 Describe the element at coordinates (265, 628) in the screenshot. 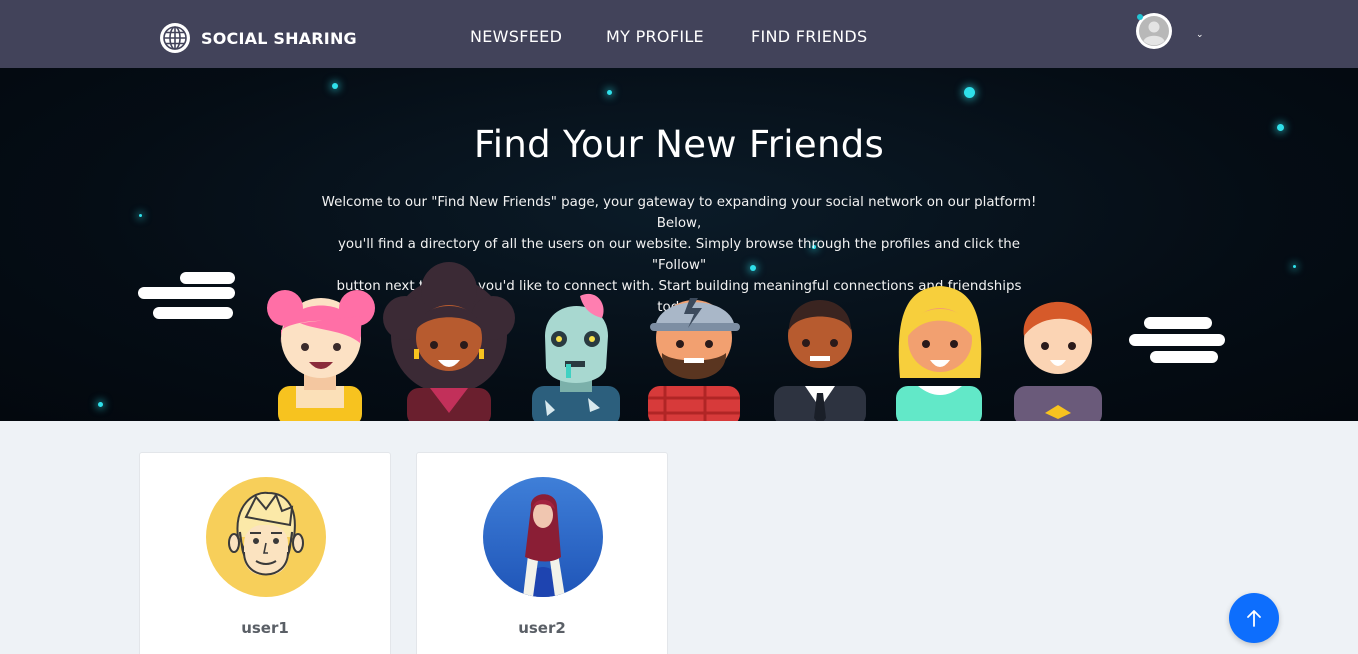

I see `username: user1` at that location.